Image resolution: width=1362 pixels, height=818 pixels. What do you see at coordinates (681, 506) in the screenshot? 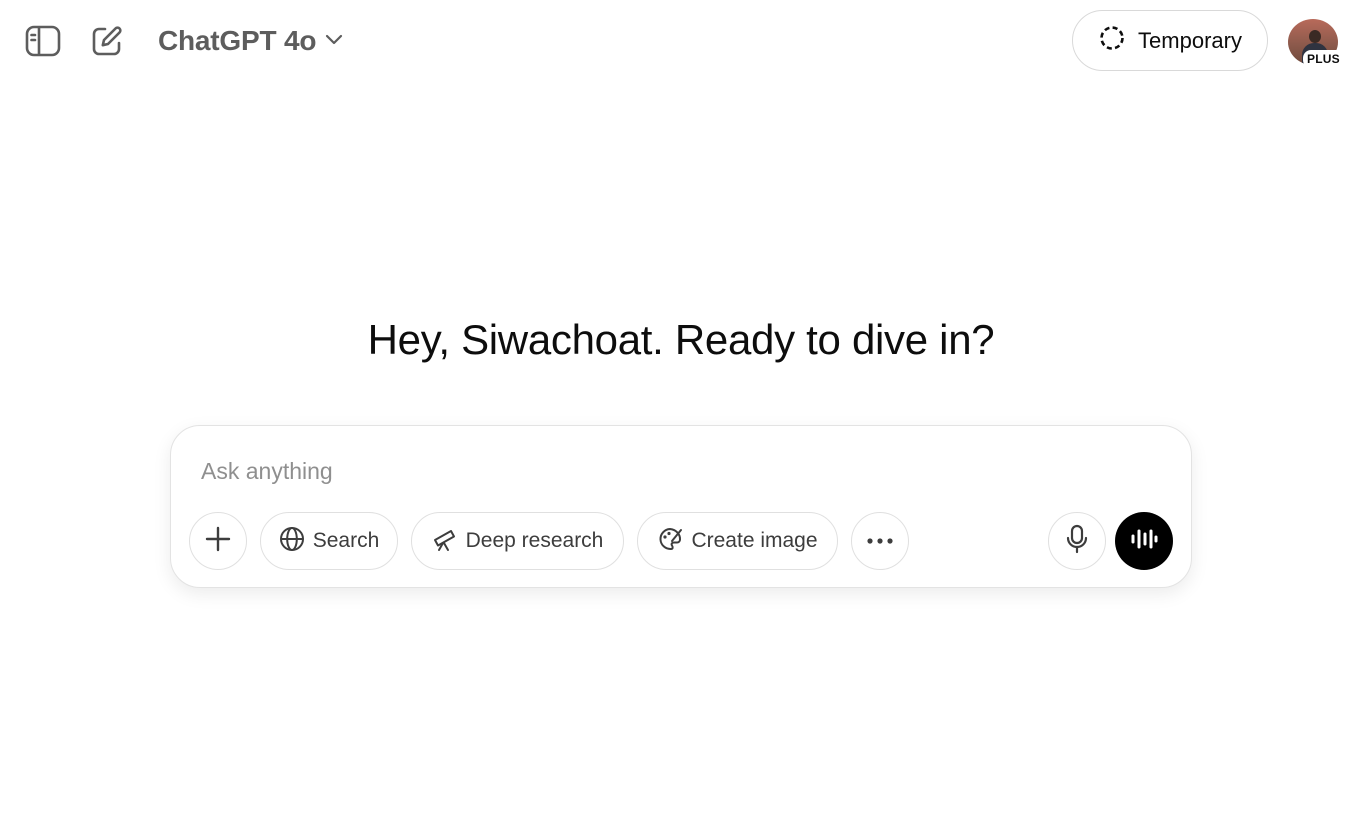
I see `prompt-composer: Search Deep research Create image` at bounding box center [681, 506].